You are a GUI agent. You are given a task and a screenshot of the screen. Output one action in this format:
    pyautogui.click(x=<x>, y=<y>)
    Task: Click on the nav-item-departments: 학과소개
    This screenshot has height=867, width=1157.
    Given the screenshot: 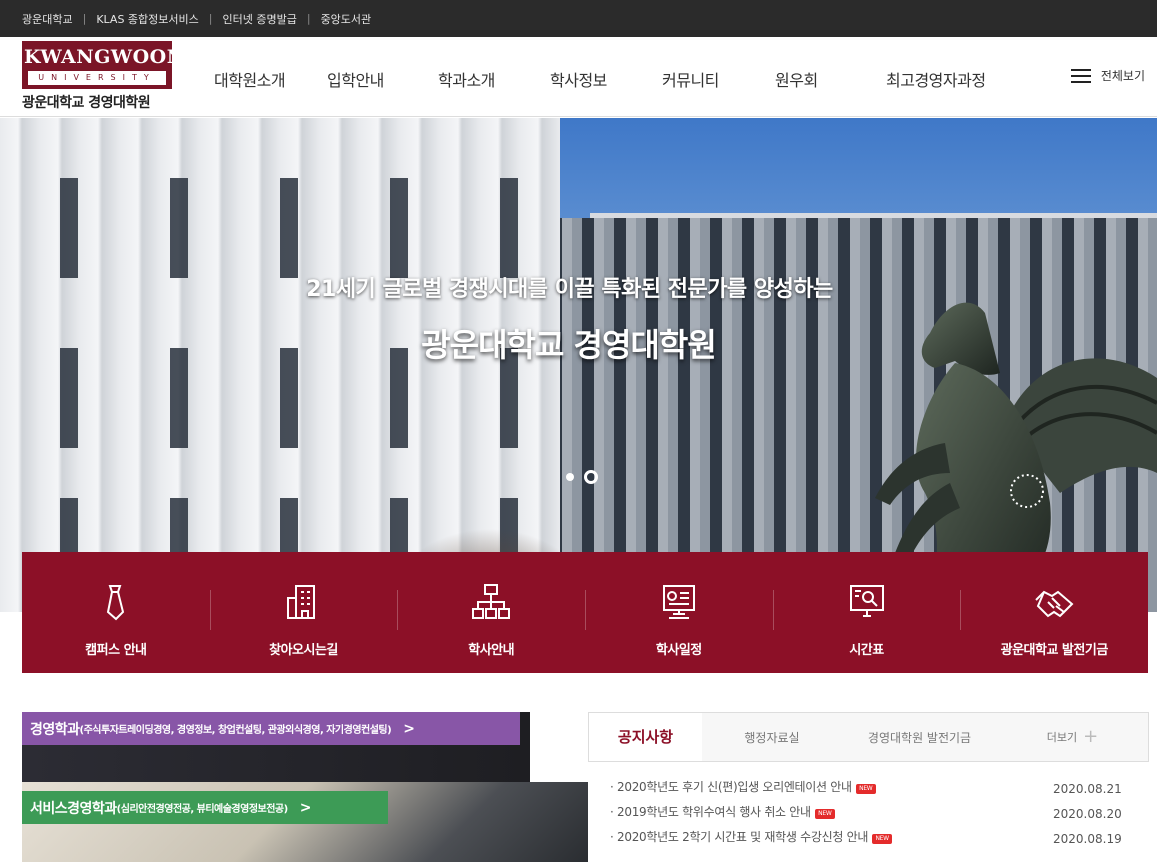 What is the action you would take?
    pyautogui.click(x=466, y=79)
    